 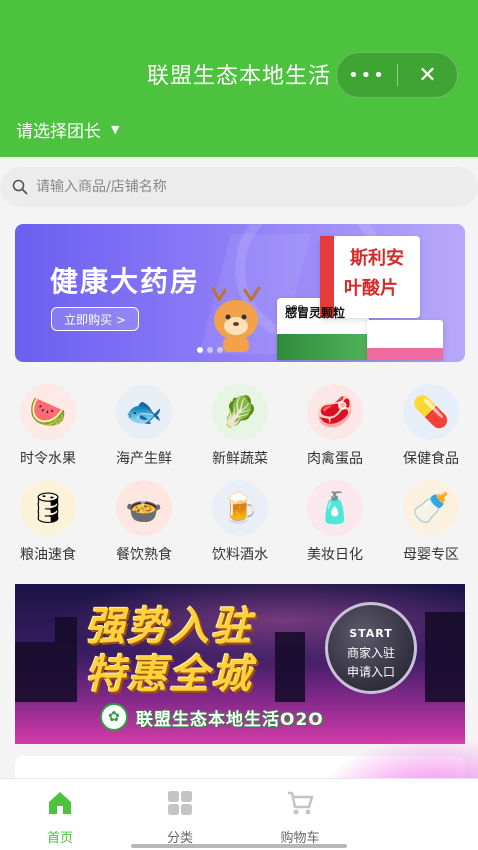 What do you see at coordinates (431, 412) in the screenshot?
I see `health-food-icon: 💊` at bounding box center [431, 412].